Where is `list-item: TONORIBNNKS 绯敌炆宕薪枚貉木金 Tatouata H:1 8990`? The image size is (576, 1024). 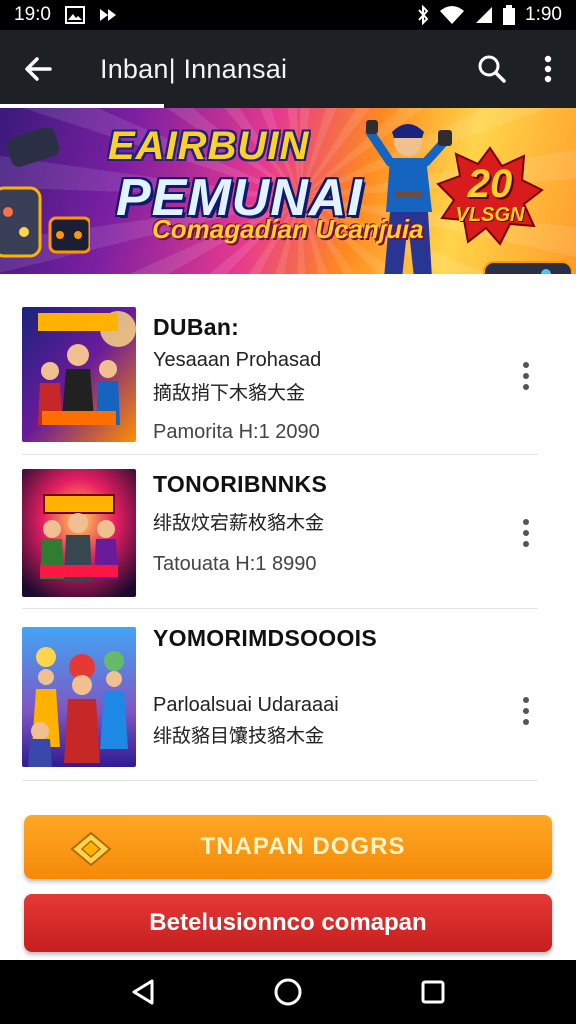
list-item: TONORIBNNKS 绯敌炆宕薪枚貉木金 Tatouata H:1 8990 is located at coordinates (280, 532).